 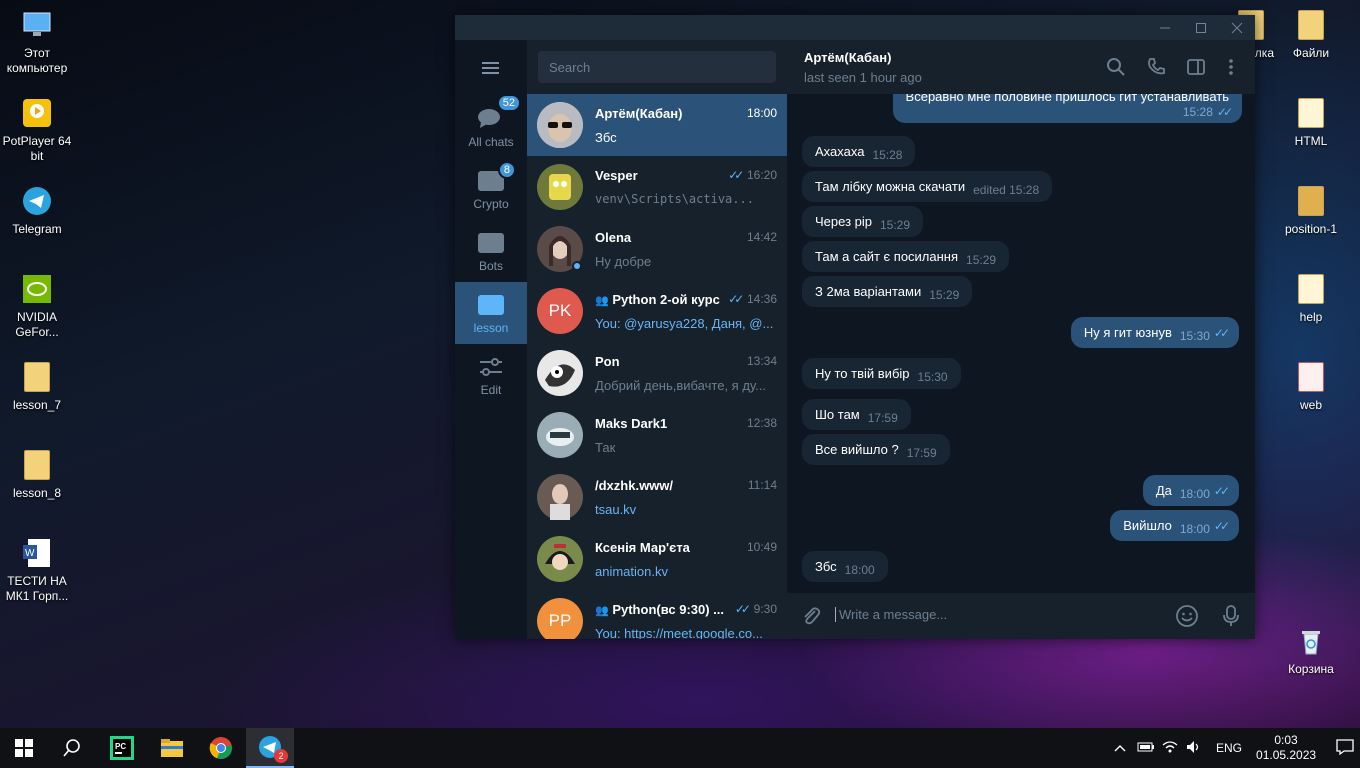 What do you see at coordinates (491, 189) in the screenshot?
I see `folder-crypto: 8 Crypto` at bounding box center [491, 189].